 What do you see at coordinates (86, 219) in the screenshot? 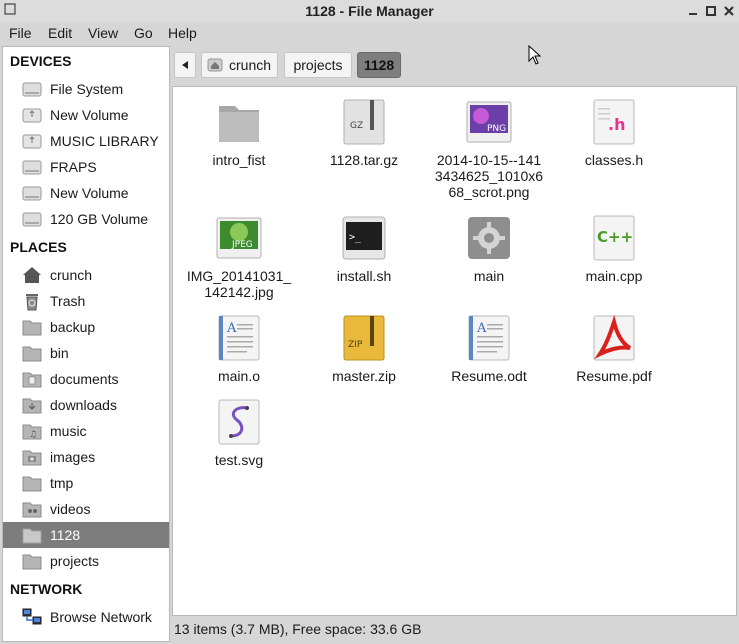
I see `sidebar-item-120gb-volume: 120 GB Volume` at bounding box center [86, 219].